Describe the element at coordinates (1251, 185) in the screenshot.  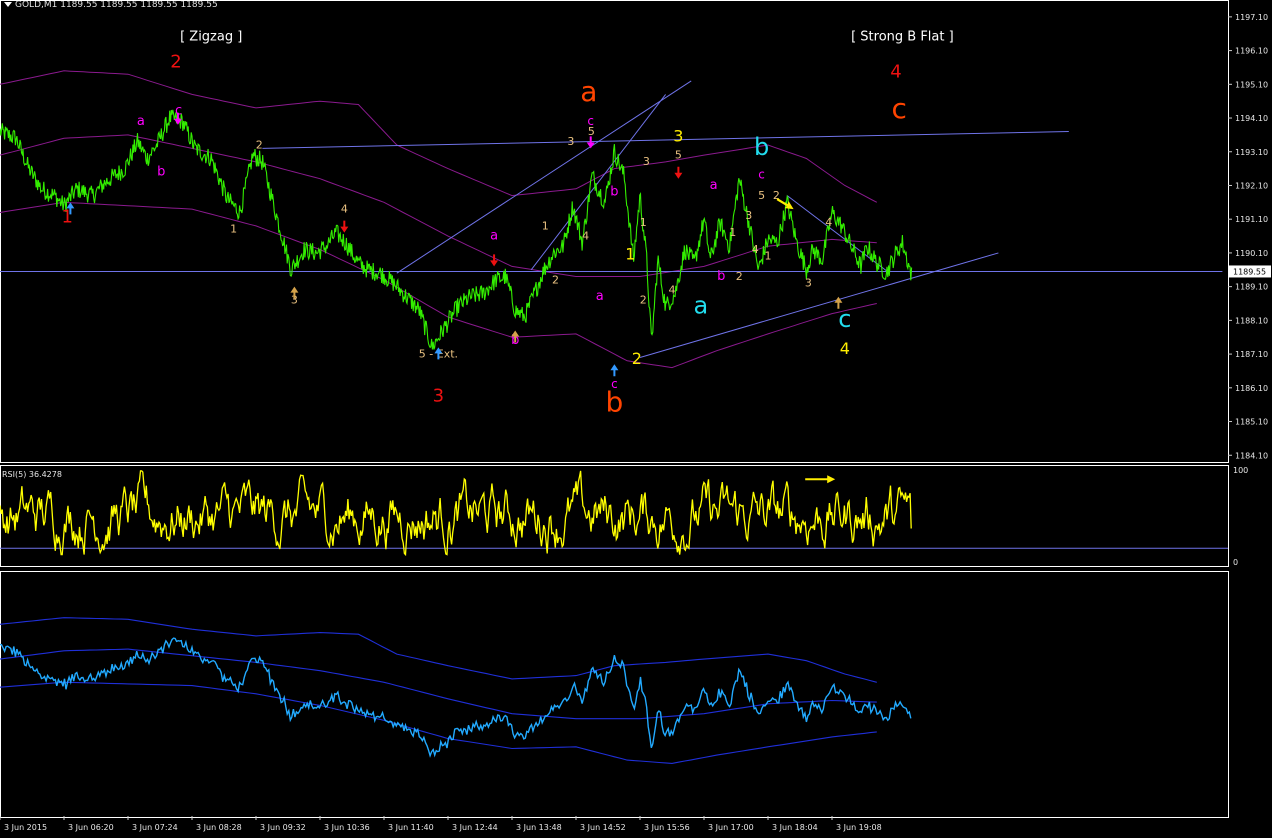
I see `price-axis-label: 1192.10` at that location.